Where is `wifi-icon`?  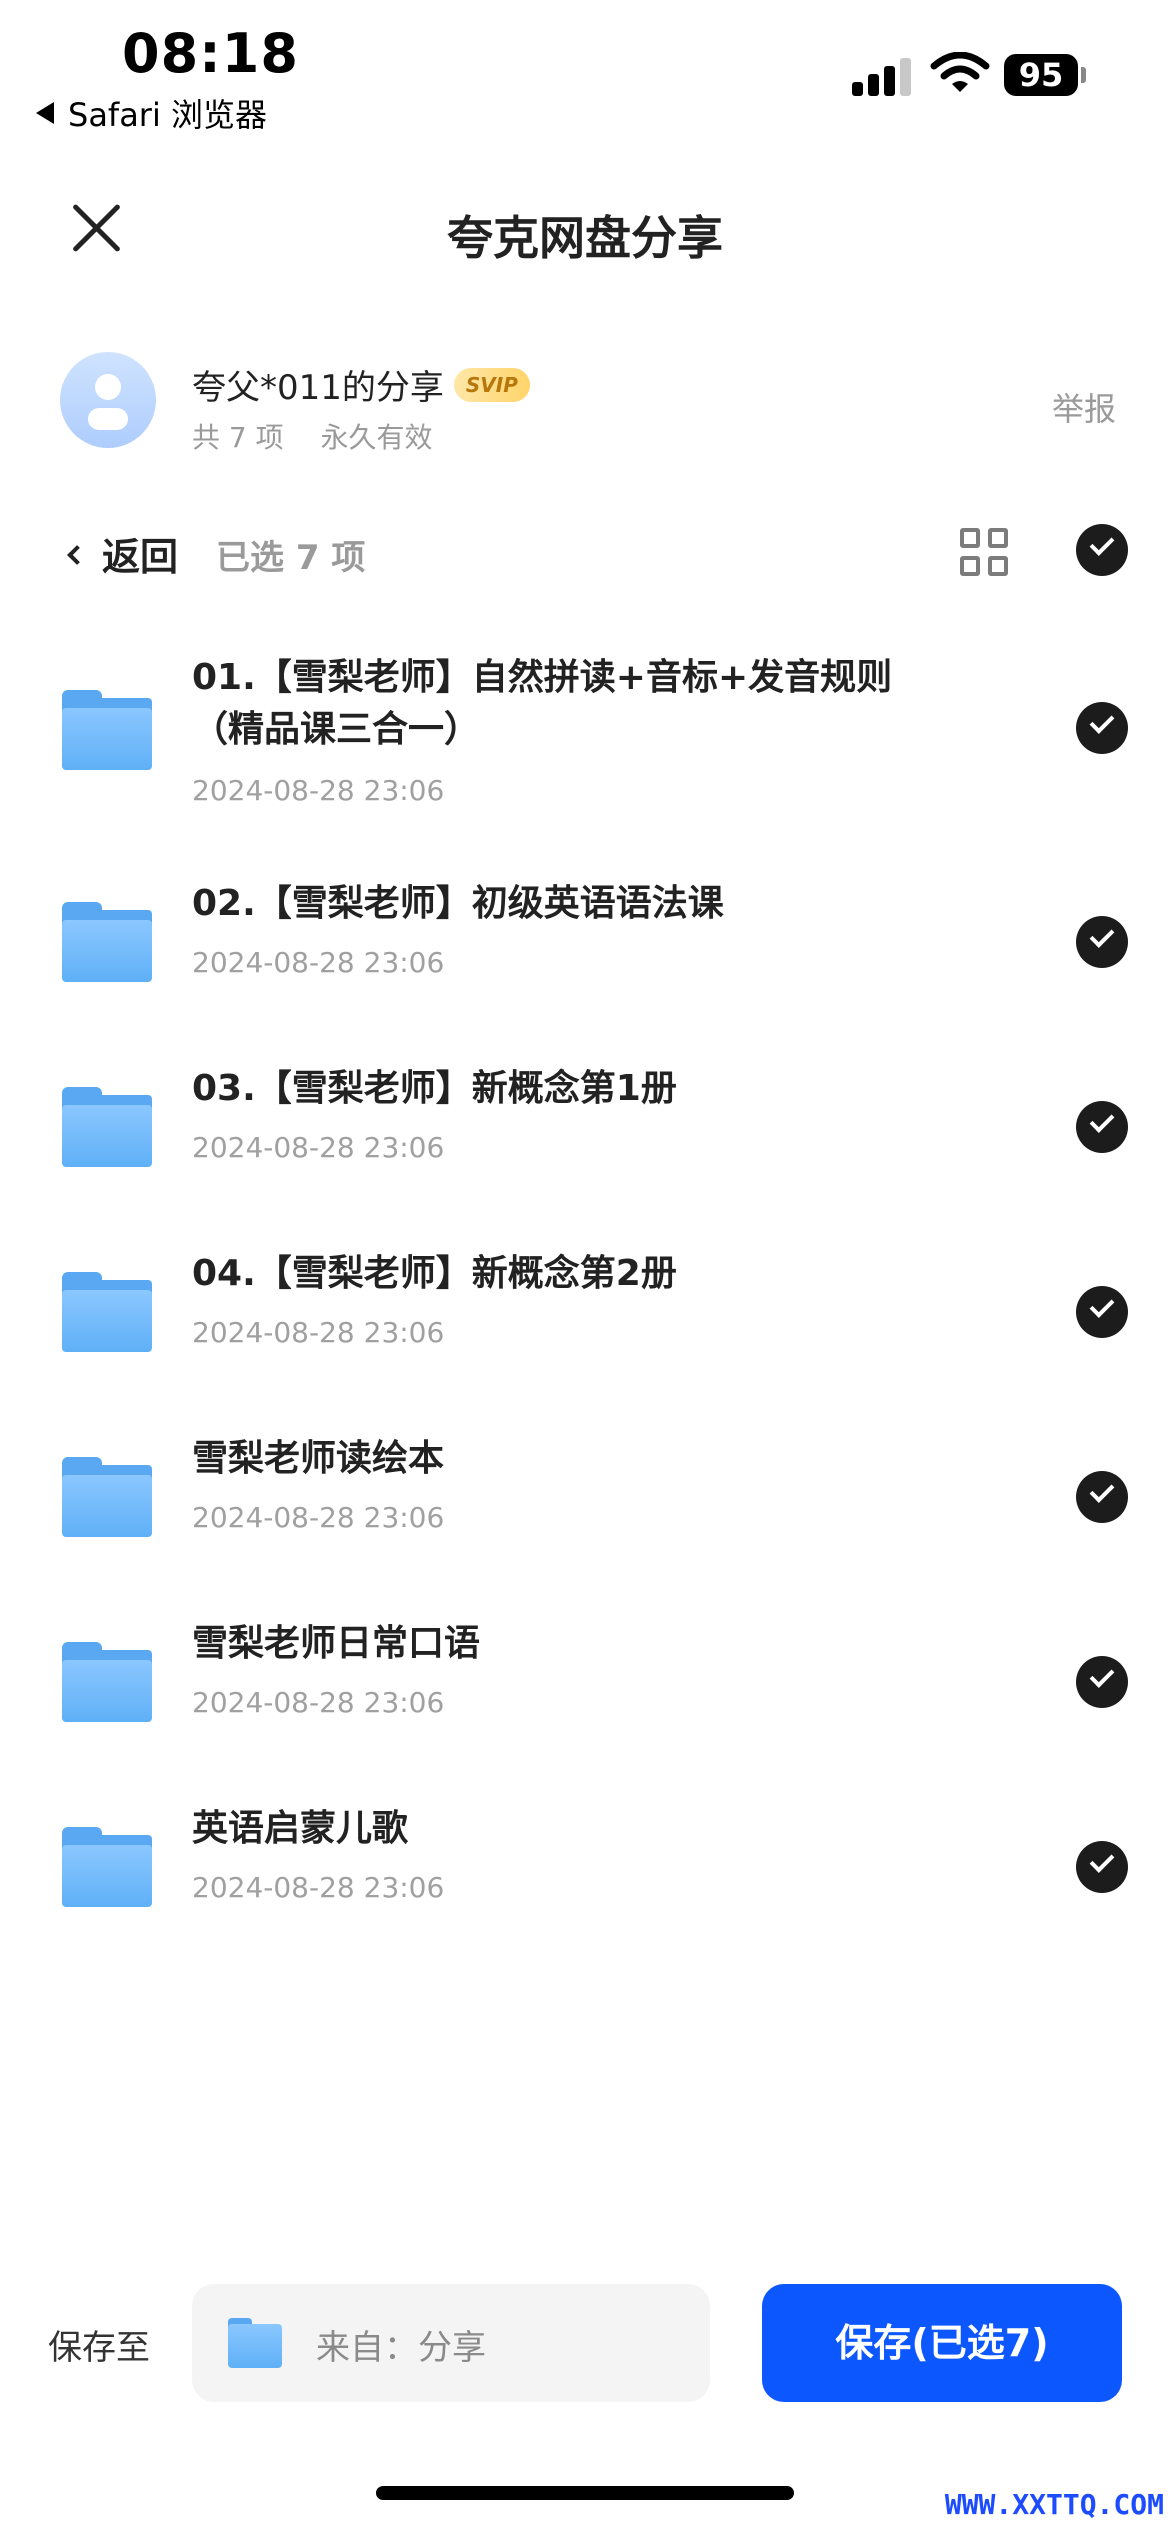 wifi-icon is located at coordinates (960, 72).